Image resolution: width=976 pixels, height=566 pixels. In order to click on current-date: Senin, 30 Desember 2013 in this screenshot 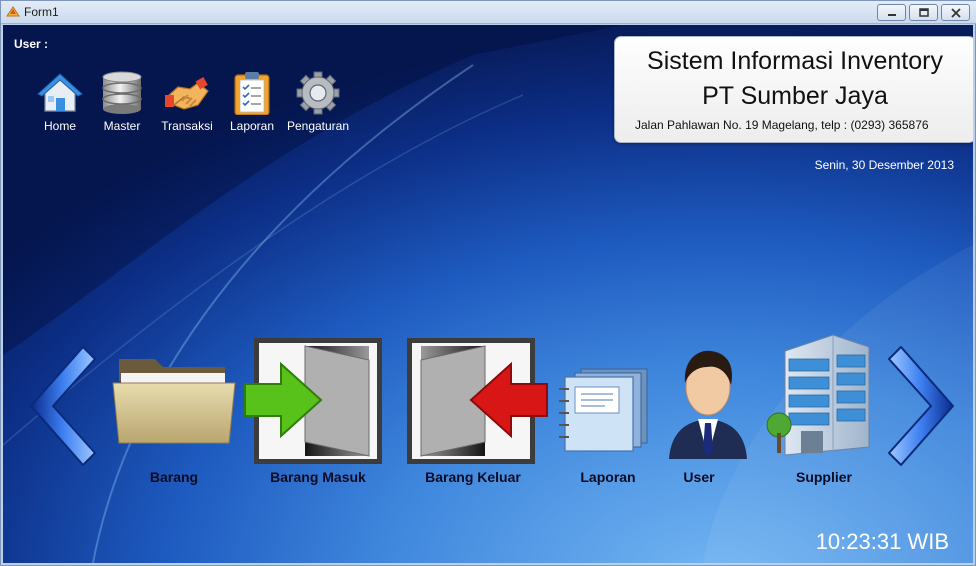, I will do `click(884, 165)`.